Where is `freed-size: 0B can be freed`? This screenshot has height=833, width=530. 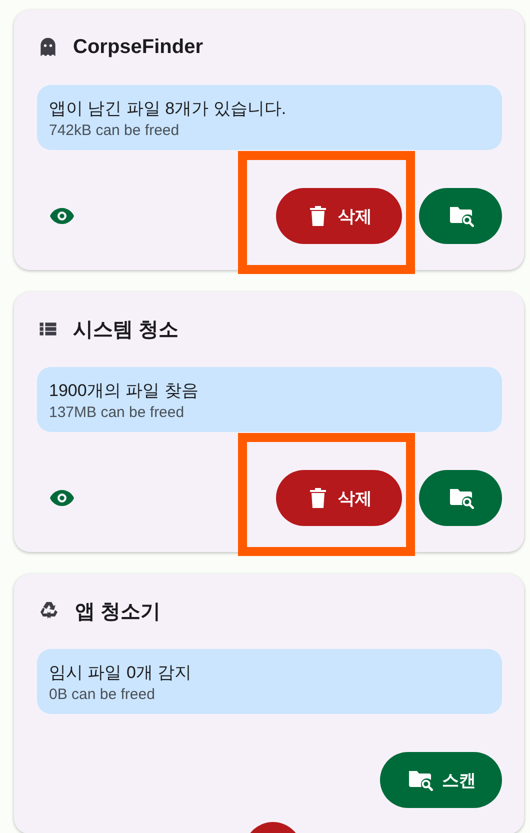
freed-size: 0B can be freed is located at coordinates (102, 694).